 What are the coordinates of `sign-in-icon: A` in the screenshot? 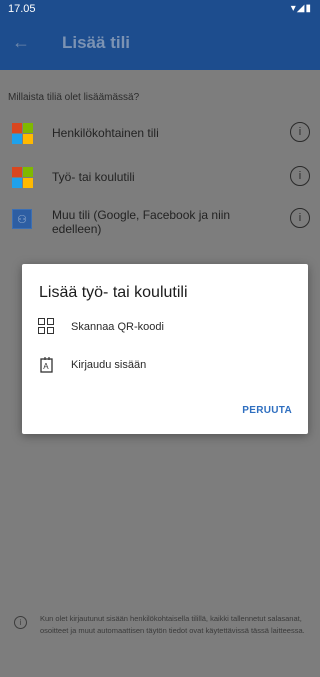 It's located at (47, 365).